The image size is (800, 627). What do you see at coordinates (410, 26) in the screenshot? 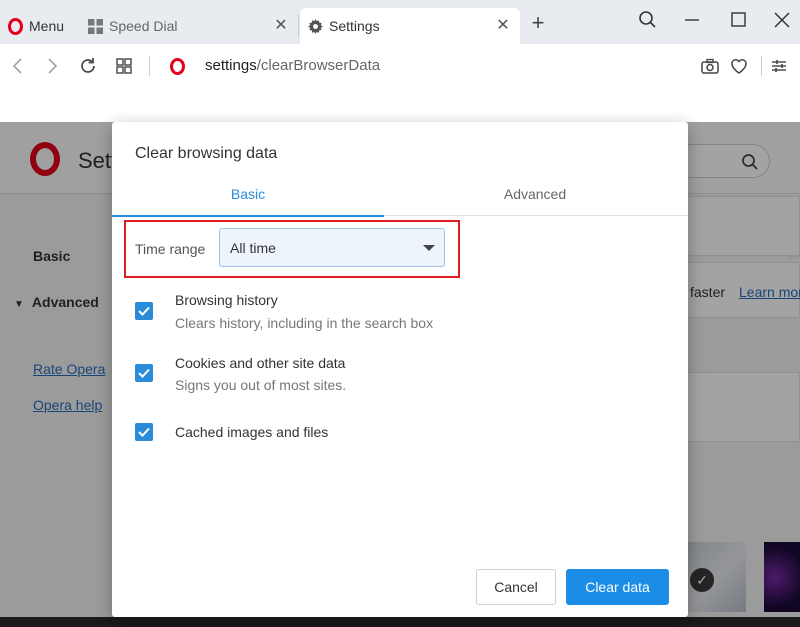
I see `tab-settings: Settings ✕` at bounding box center [410, 26].